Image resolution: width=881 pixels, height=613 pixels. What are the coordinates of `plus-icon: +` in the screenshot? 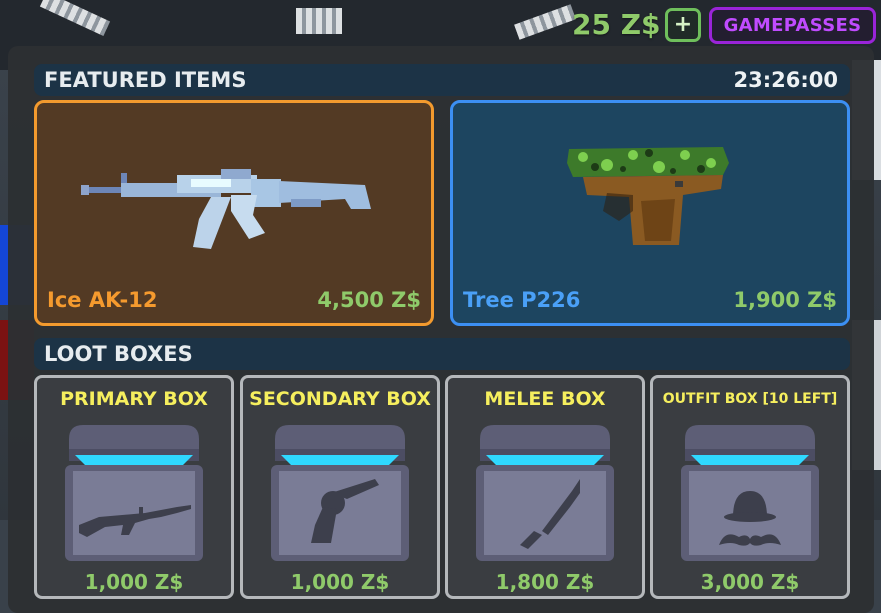 It's located at (683, 24).